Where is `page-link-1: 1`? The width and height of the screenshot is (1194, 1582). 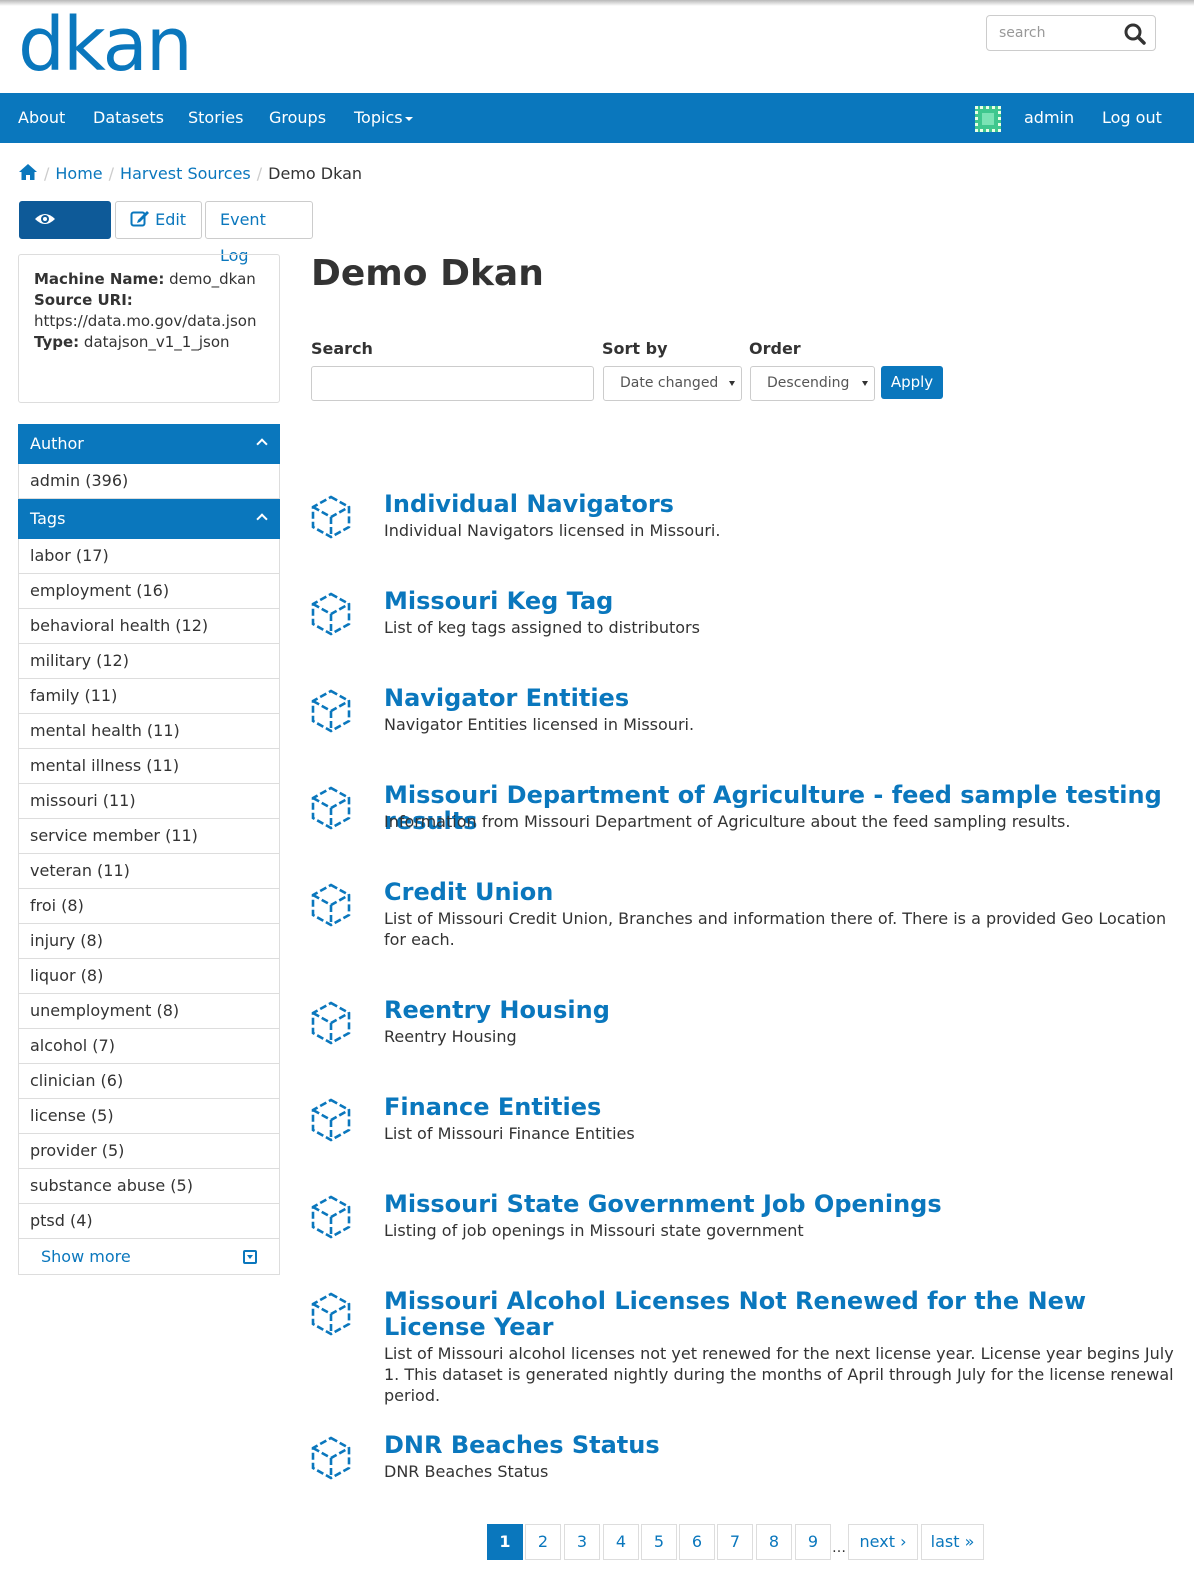 page-link-1: 1 is located at coordinates (505, 1542).